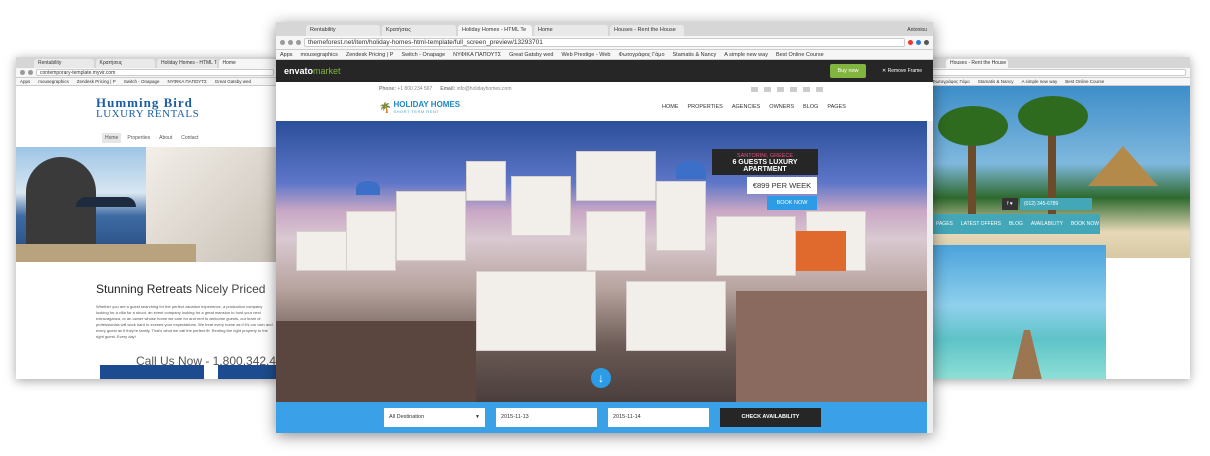 The width and height of the screenshot is (1210, 456). Describe the element at coordinates (944, 224) in the screenshot. I see `nav-item: PAGES` at that location.